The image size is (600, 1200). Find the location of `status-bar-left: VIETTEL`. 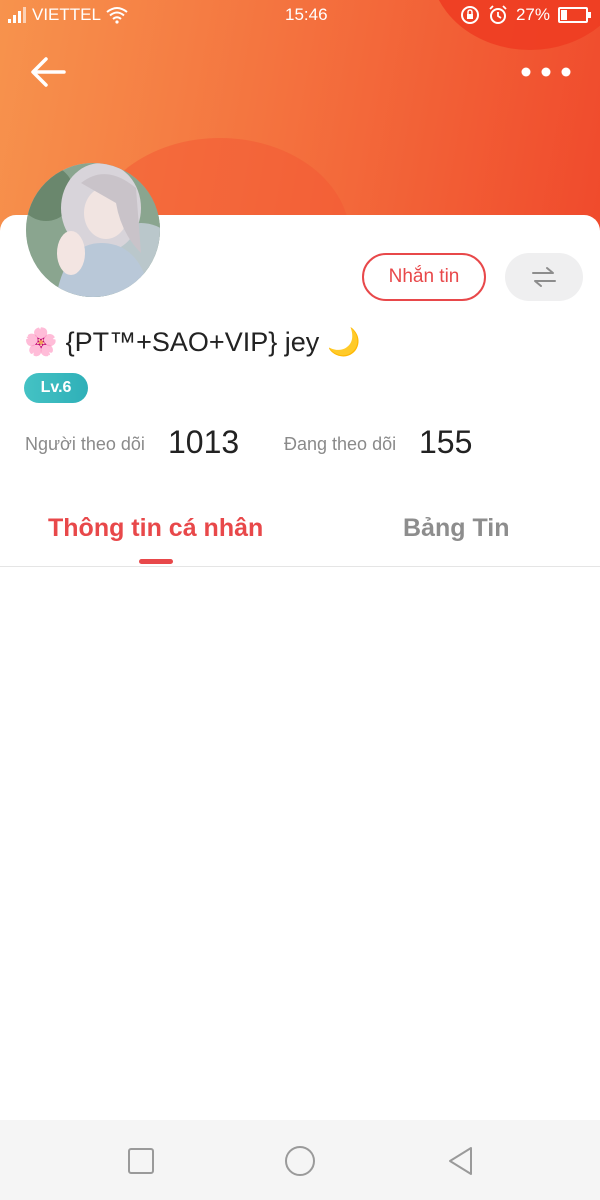

status-bar-left: VIETTEL is located at coordinates (68, 15).